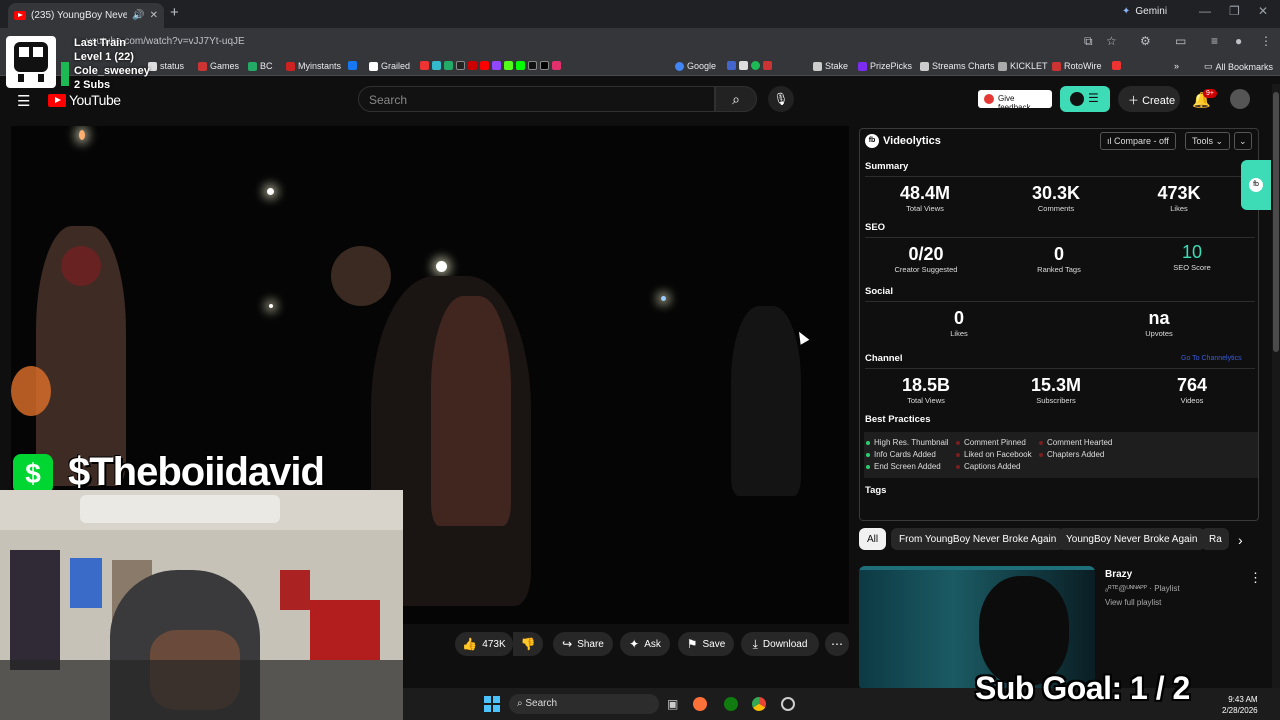 This screenshot has height=720, width=1280. Describe the element at coordinates (907, 442) in the screenshot. I see `best-practice-item: High Res. Thumbnail` at that location.